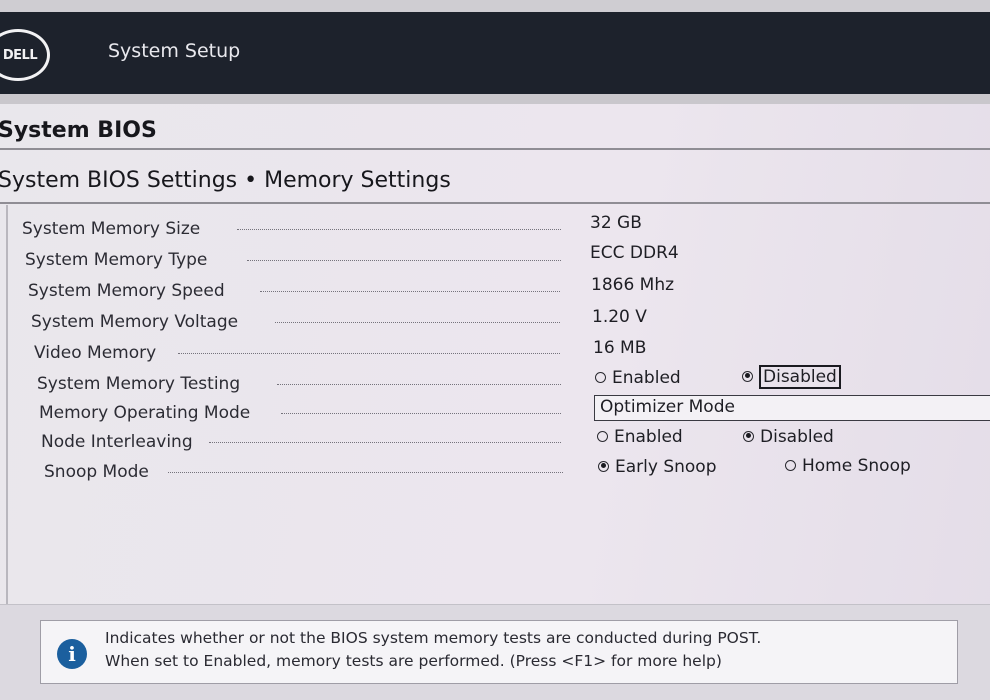 The width and height of the screenshot is (990, 700). What do you see at coordinates (633, 285) in the screenshot?
I see `memory-speed-value: 1866 Mhz` at bounding box center [633, 285].